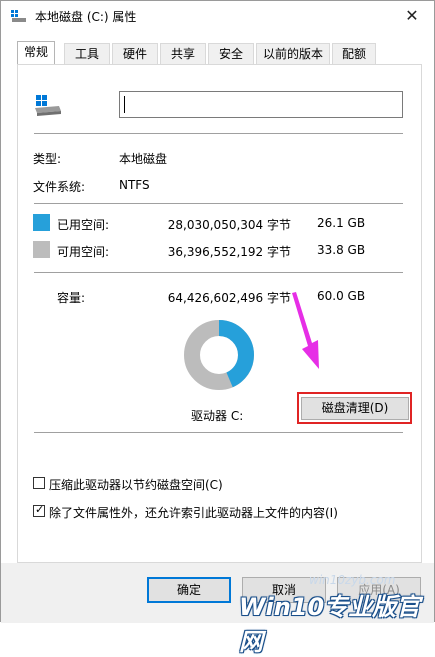  I want to click on tab-security: 安全, so click(231, 53).